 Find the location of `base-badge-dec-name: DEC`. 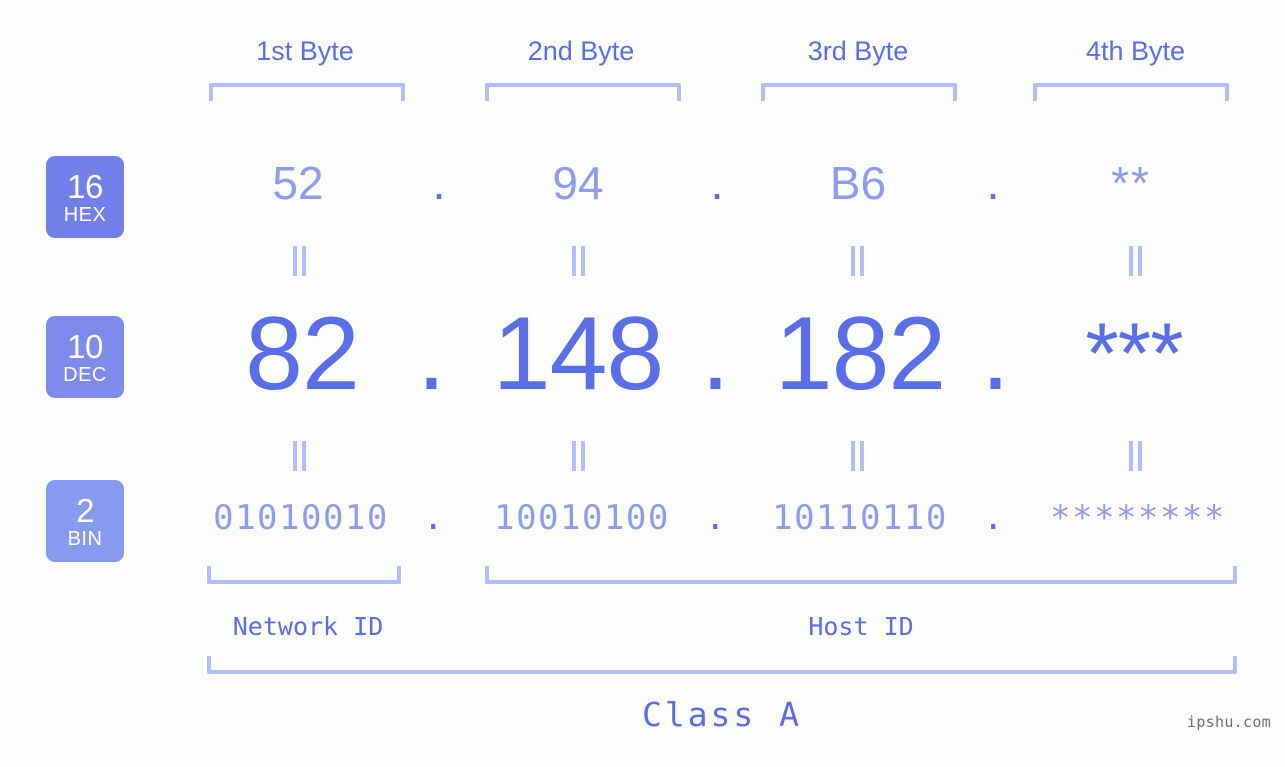

base-badge-dec-name: DEC is located at coordinates (85, 374).